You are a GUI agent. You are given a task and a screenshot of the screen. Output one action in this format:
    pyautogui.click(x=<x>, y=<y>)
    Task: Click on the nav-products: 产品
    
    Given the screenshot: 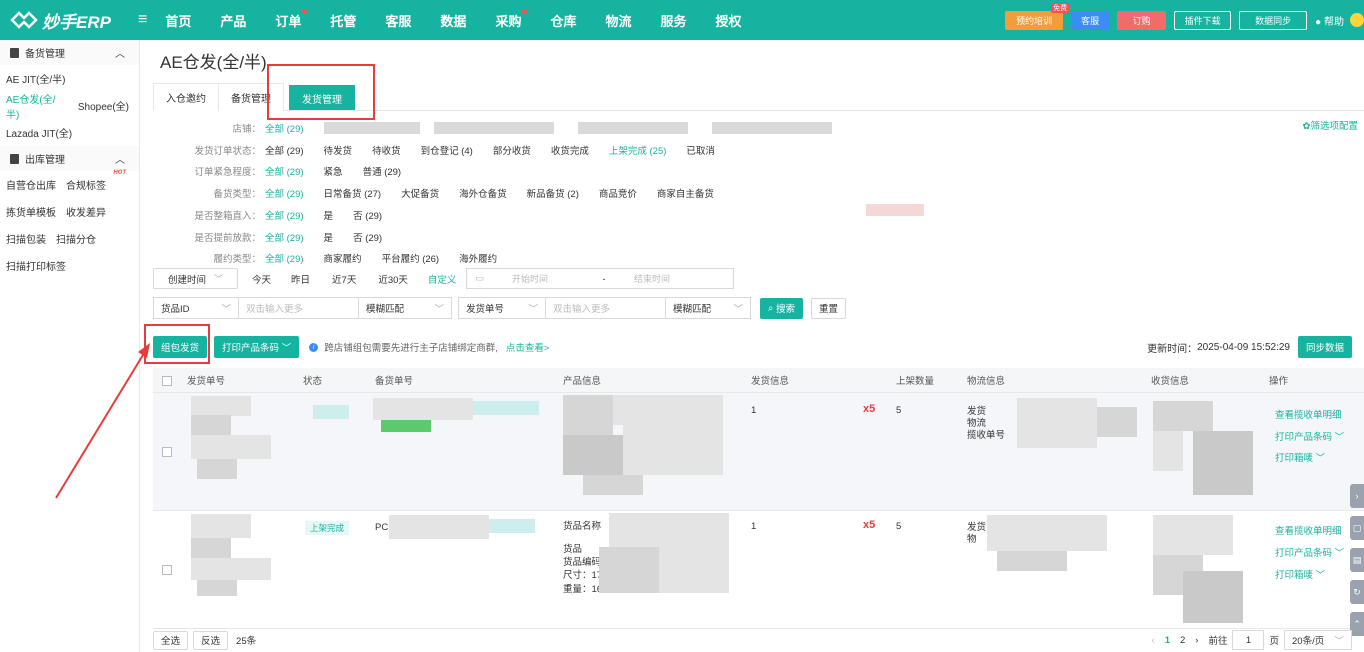 What is the action you would take?
    pyautogui.click(x=233, y=20)
    